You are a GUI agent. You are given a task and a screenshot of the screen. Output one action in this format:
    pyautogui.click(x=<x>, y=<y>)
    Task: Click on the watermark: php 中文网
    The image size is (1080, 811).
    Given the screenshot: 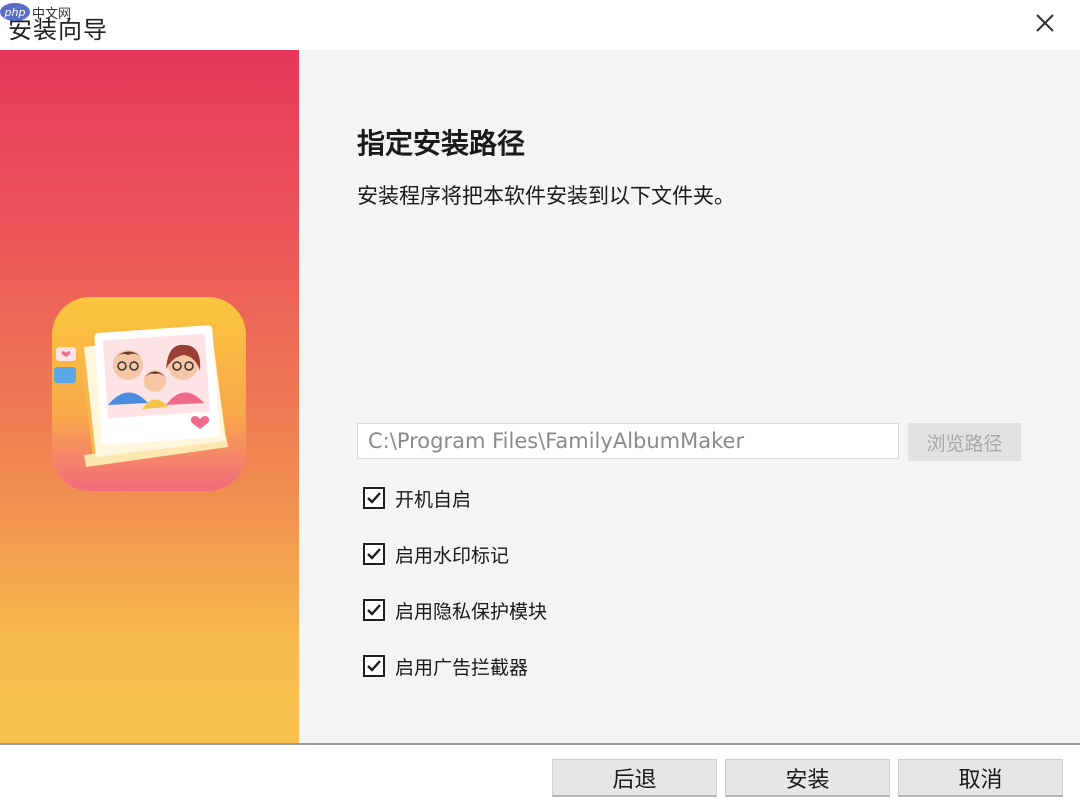 What is the action you would take?
    pyautogui.click(x=35, y=12)
    